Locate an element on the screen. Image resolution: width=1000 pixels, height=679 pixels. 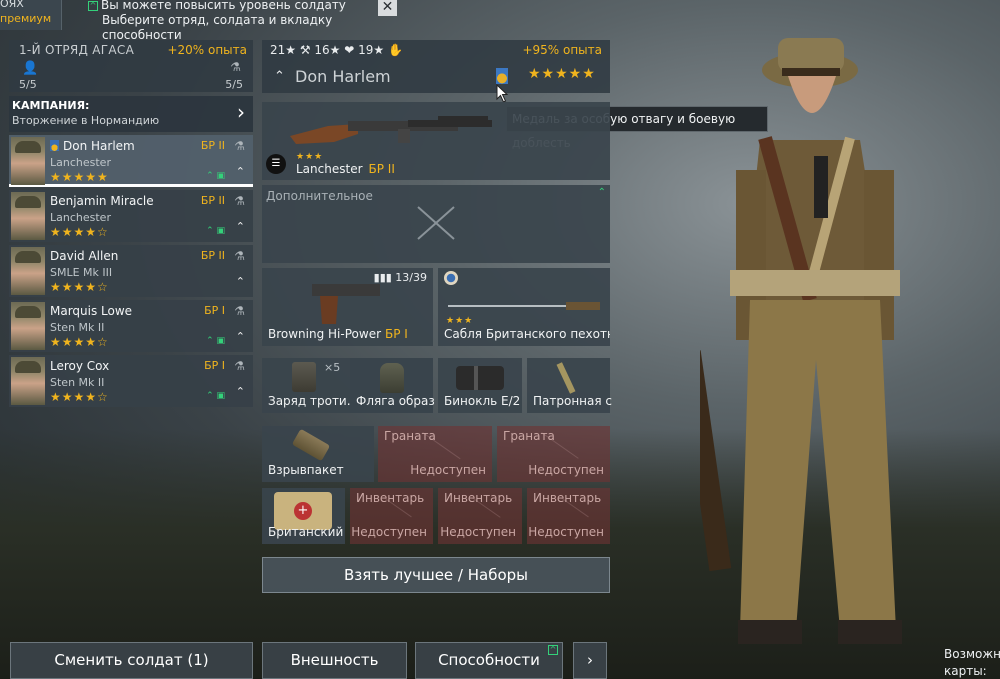
upgrade-icon: ⌃ is located at coordinates (601, 192).